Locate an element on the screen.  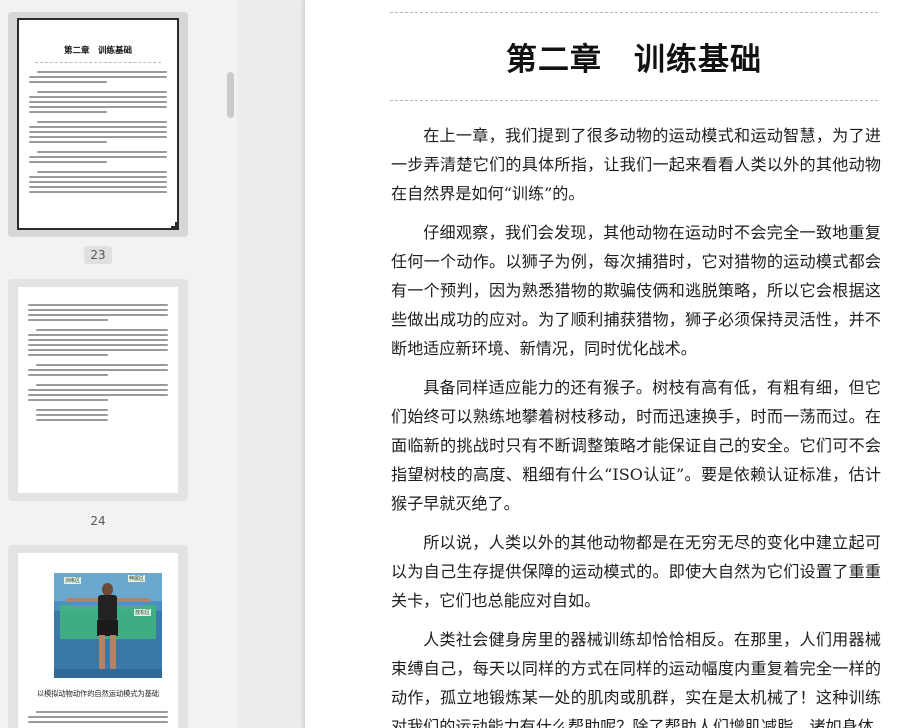
thumbnail-page-25-image: 训练区 伸展区 放松区 以模拟动物动作的自然运动模式为基础 is located at coordinates (98, 640).